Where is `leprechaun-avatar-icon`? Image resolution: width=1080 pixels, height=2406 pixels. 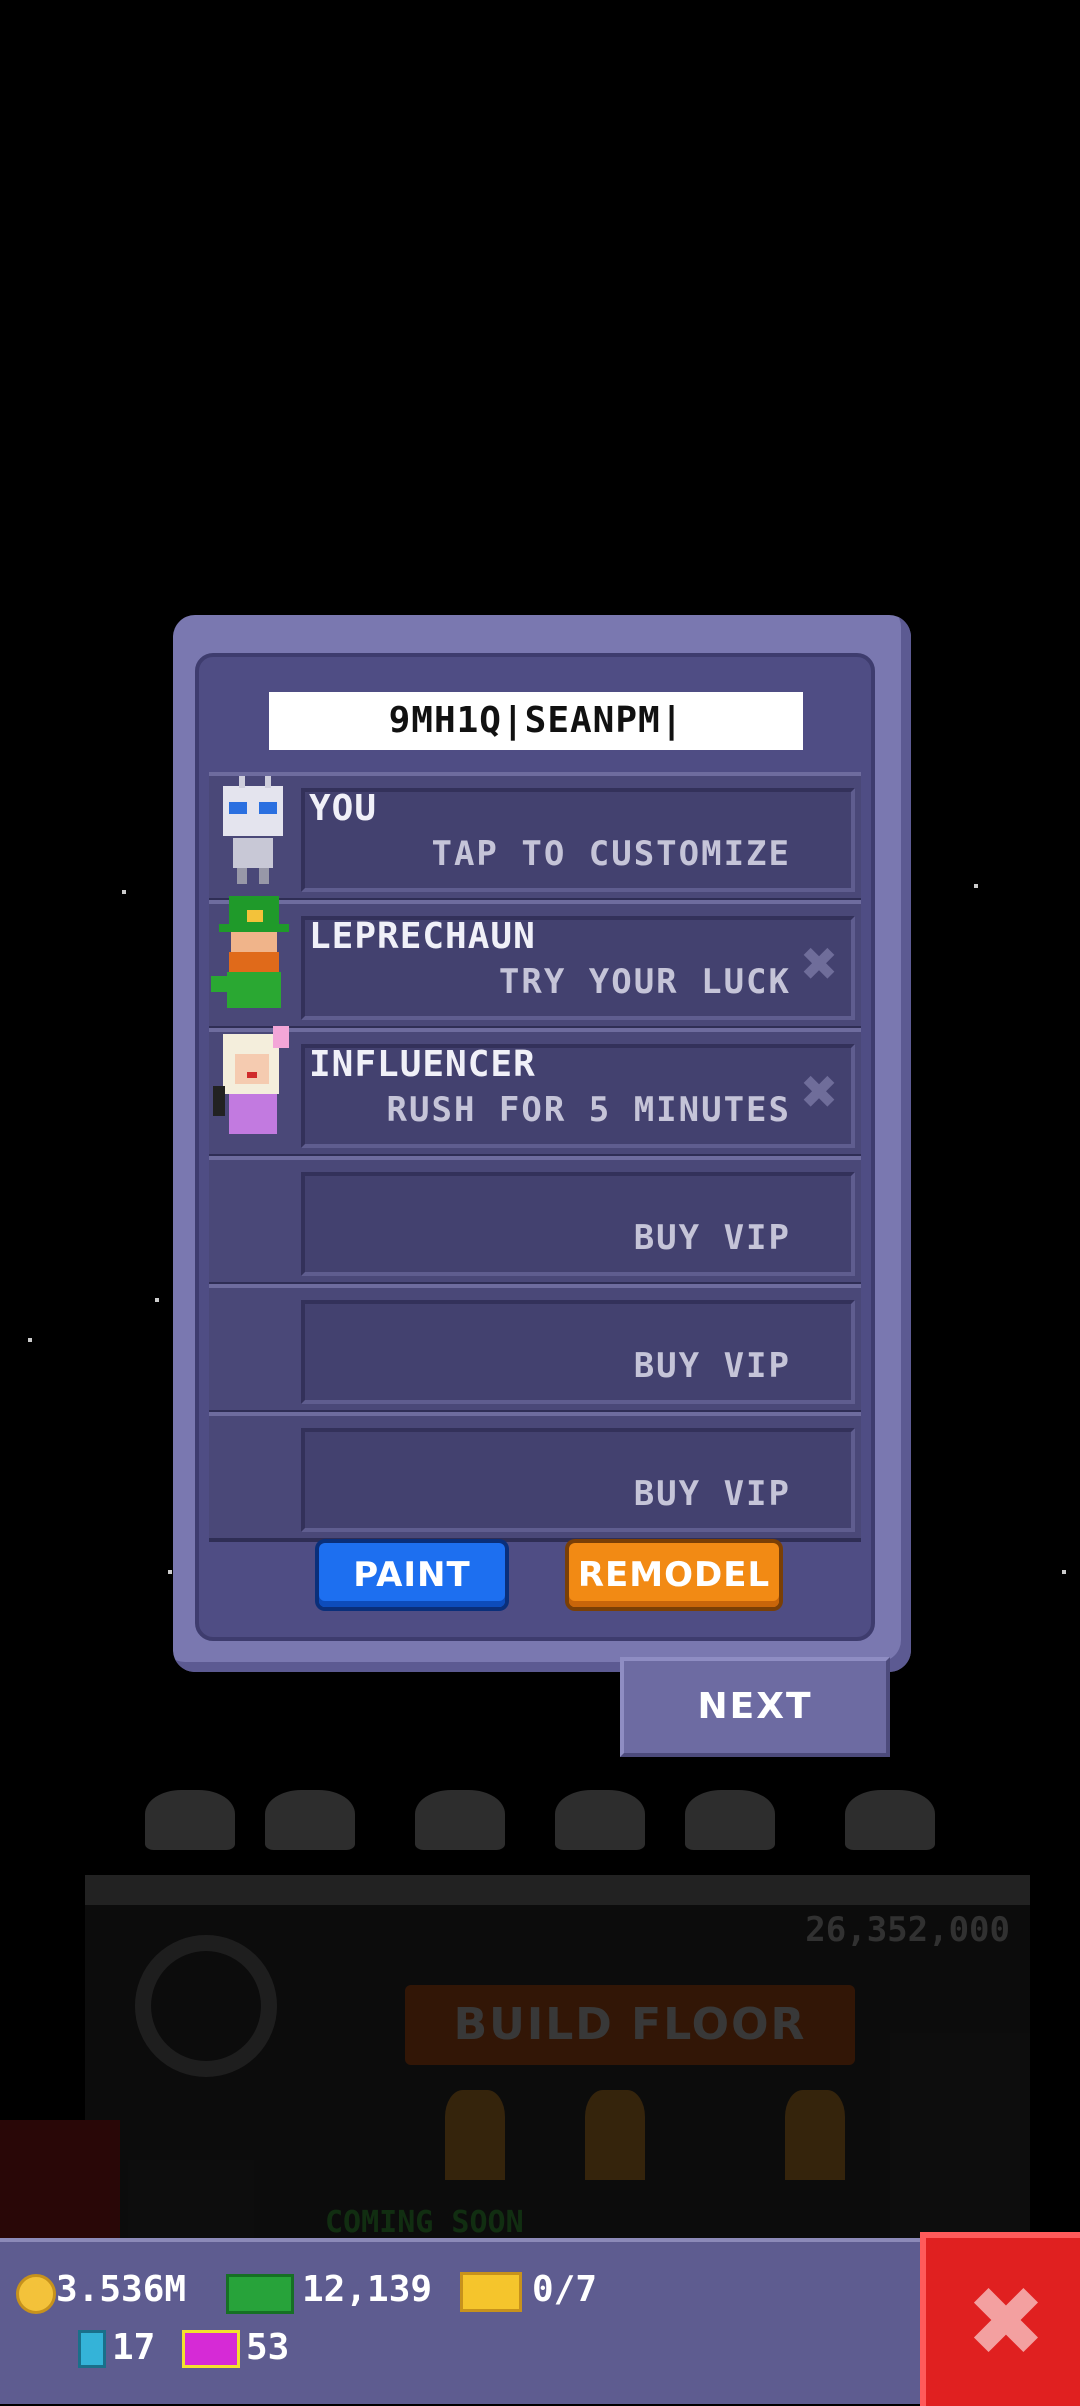 leprechaun-avatar-icon is located at coordinates (254, 957).